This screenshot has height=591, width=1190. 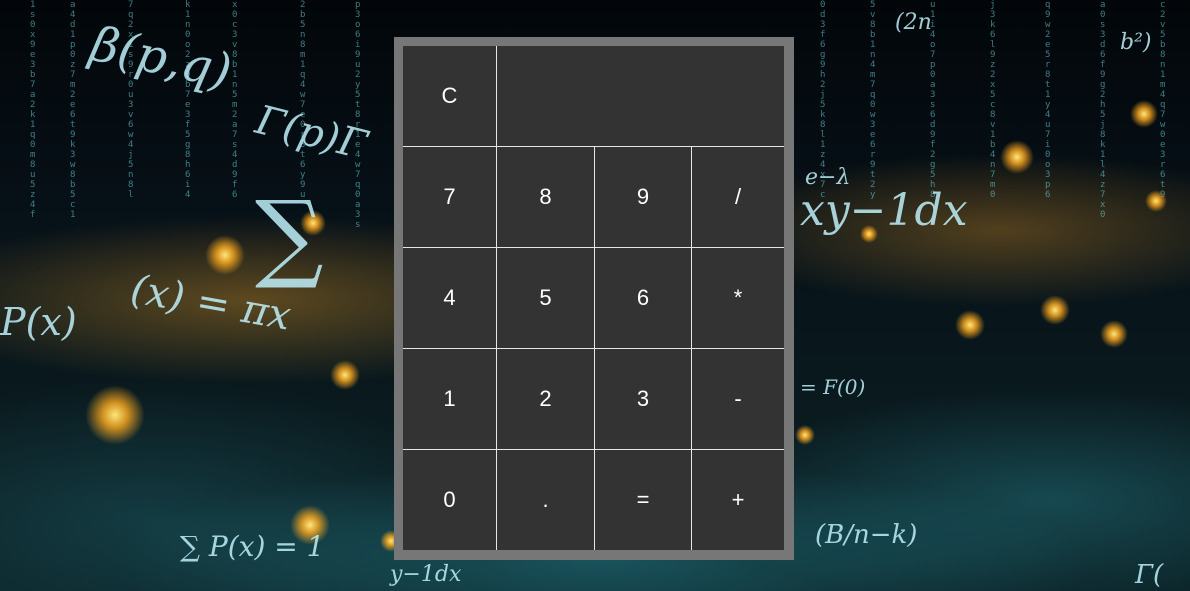 I want to click on formula-fraction: (B/n−k), so click(x=866, y=535).